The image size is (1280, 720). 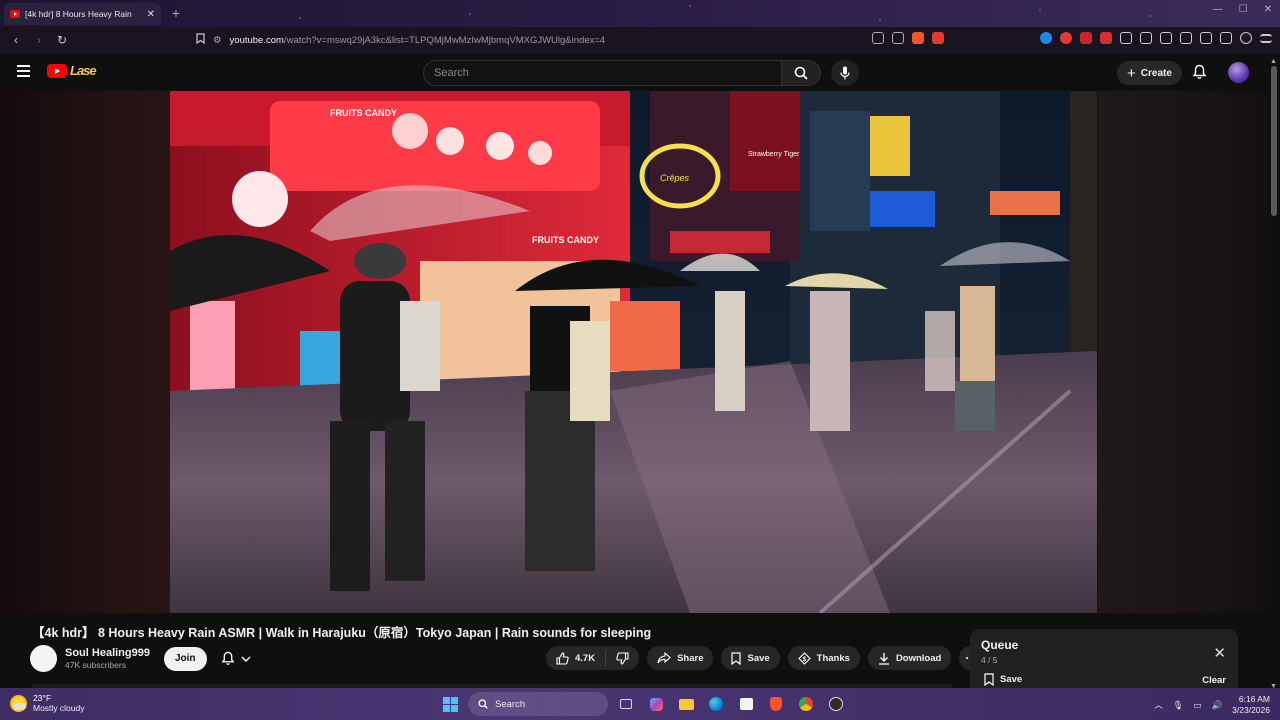 I want to click on extension-red2-icon, so click(x=1106, y=38).